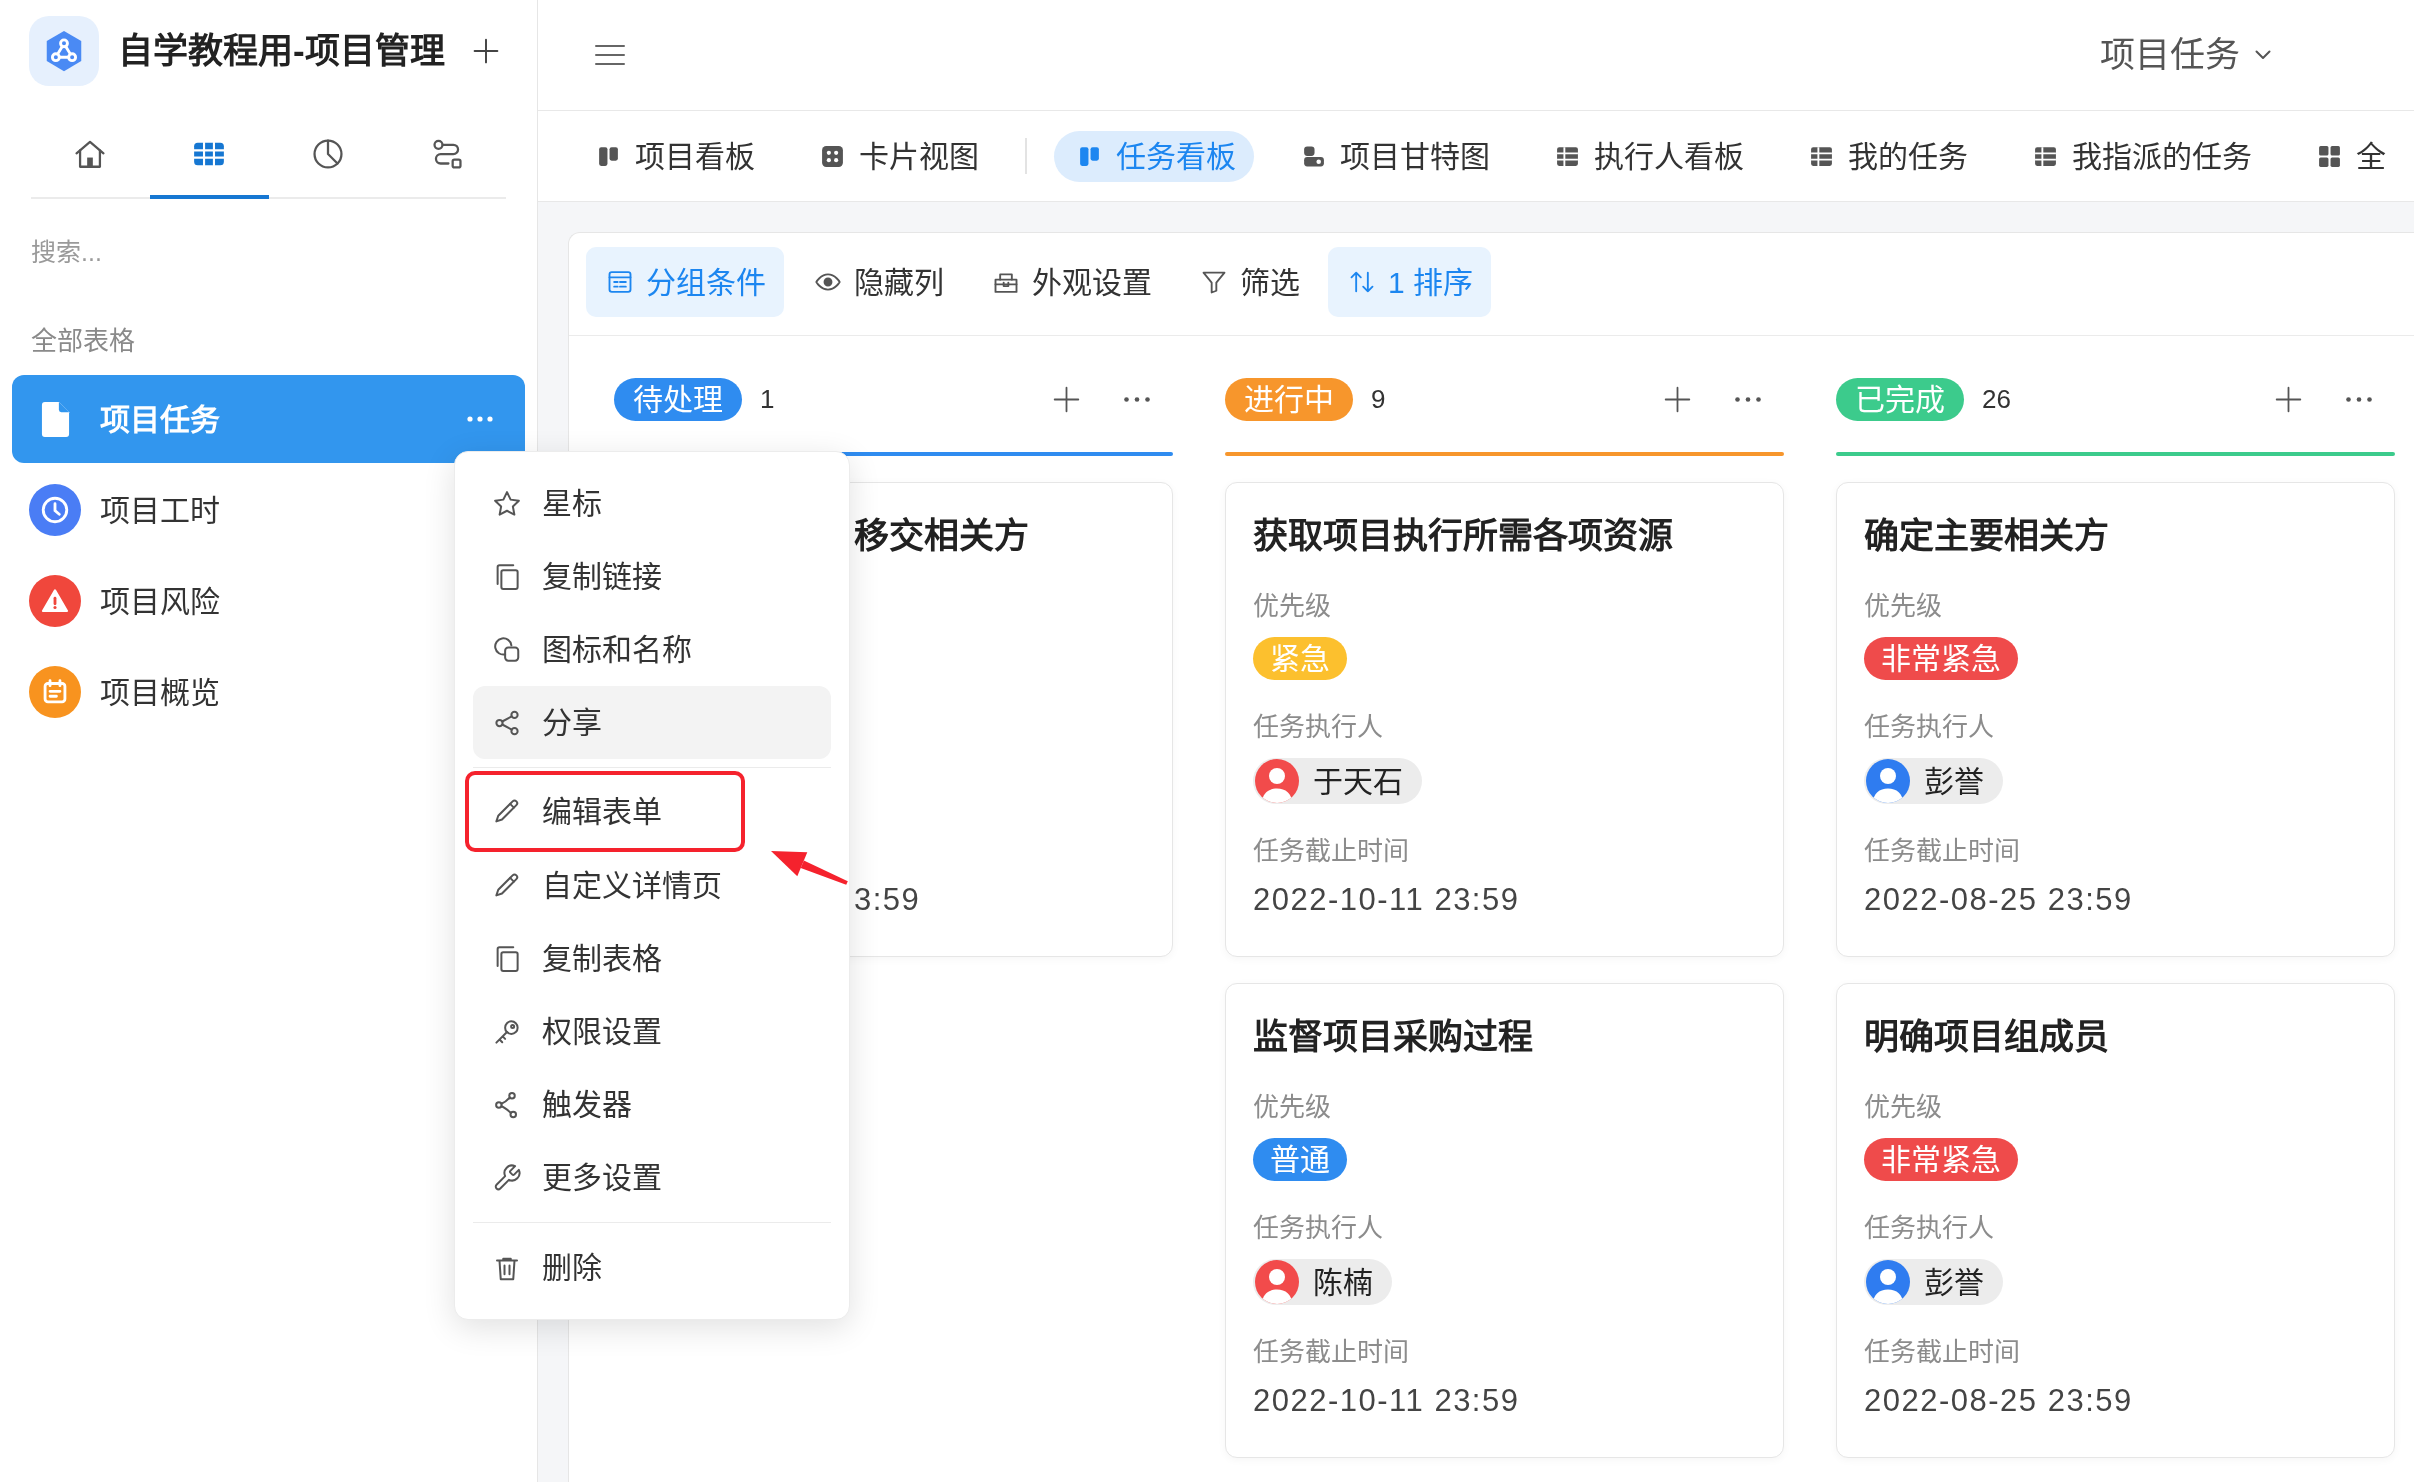  What do you see at coordinates (652, 1267) in the screenshot?
I see `menu-item: 删除` at bounding box center [652, 1267].